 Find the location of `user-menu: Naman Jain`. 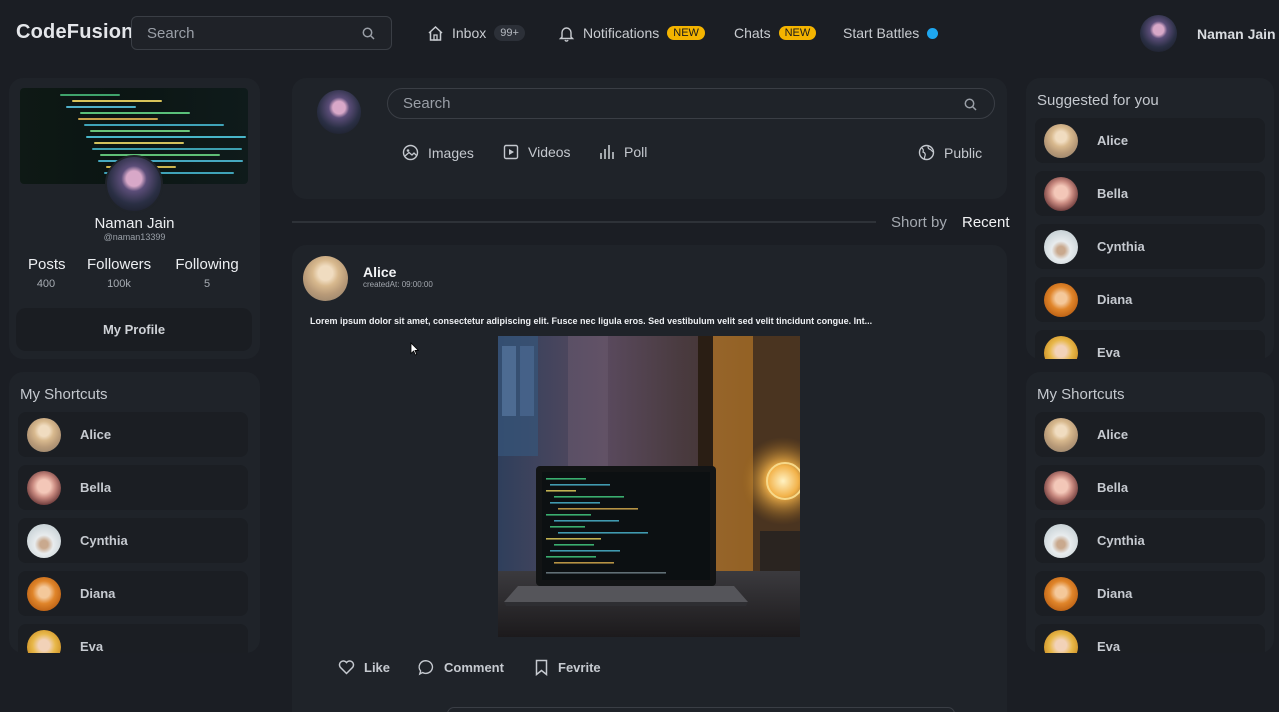

user-menu: Naman Jain is located at coordinates (1208, 33).